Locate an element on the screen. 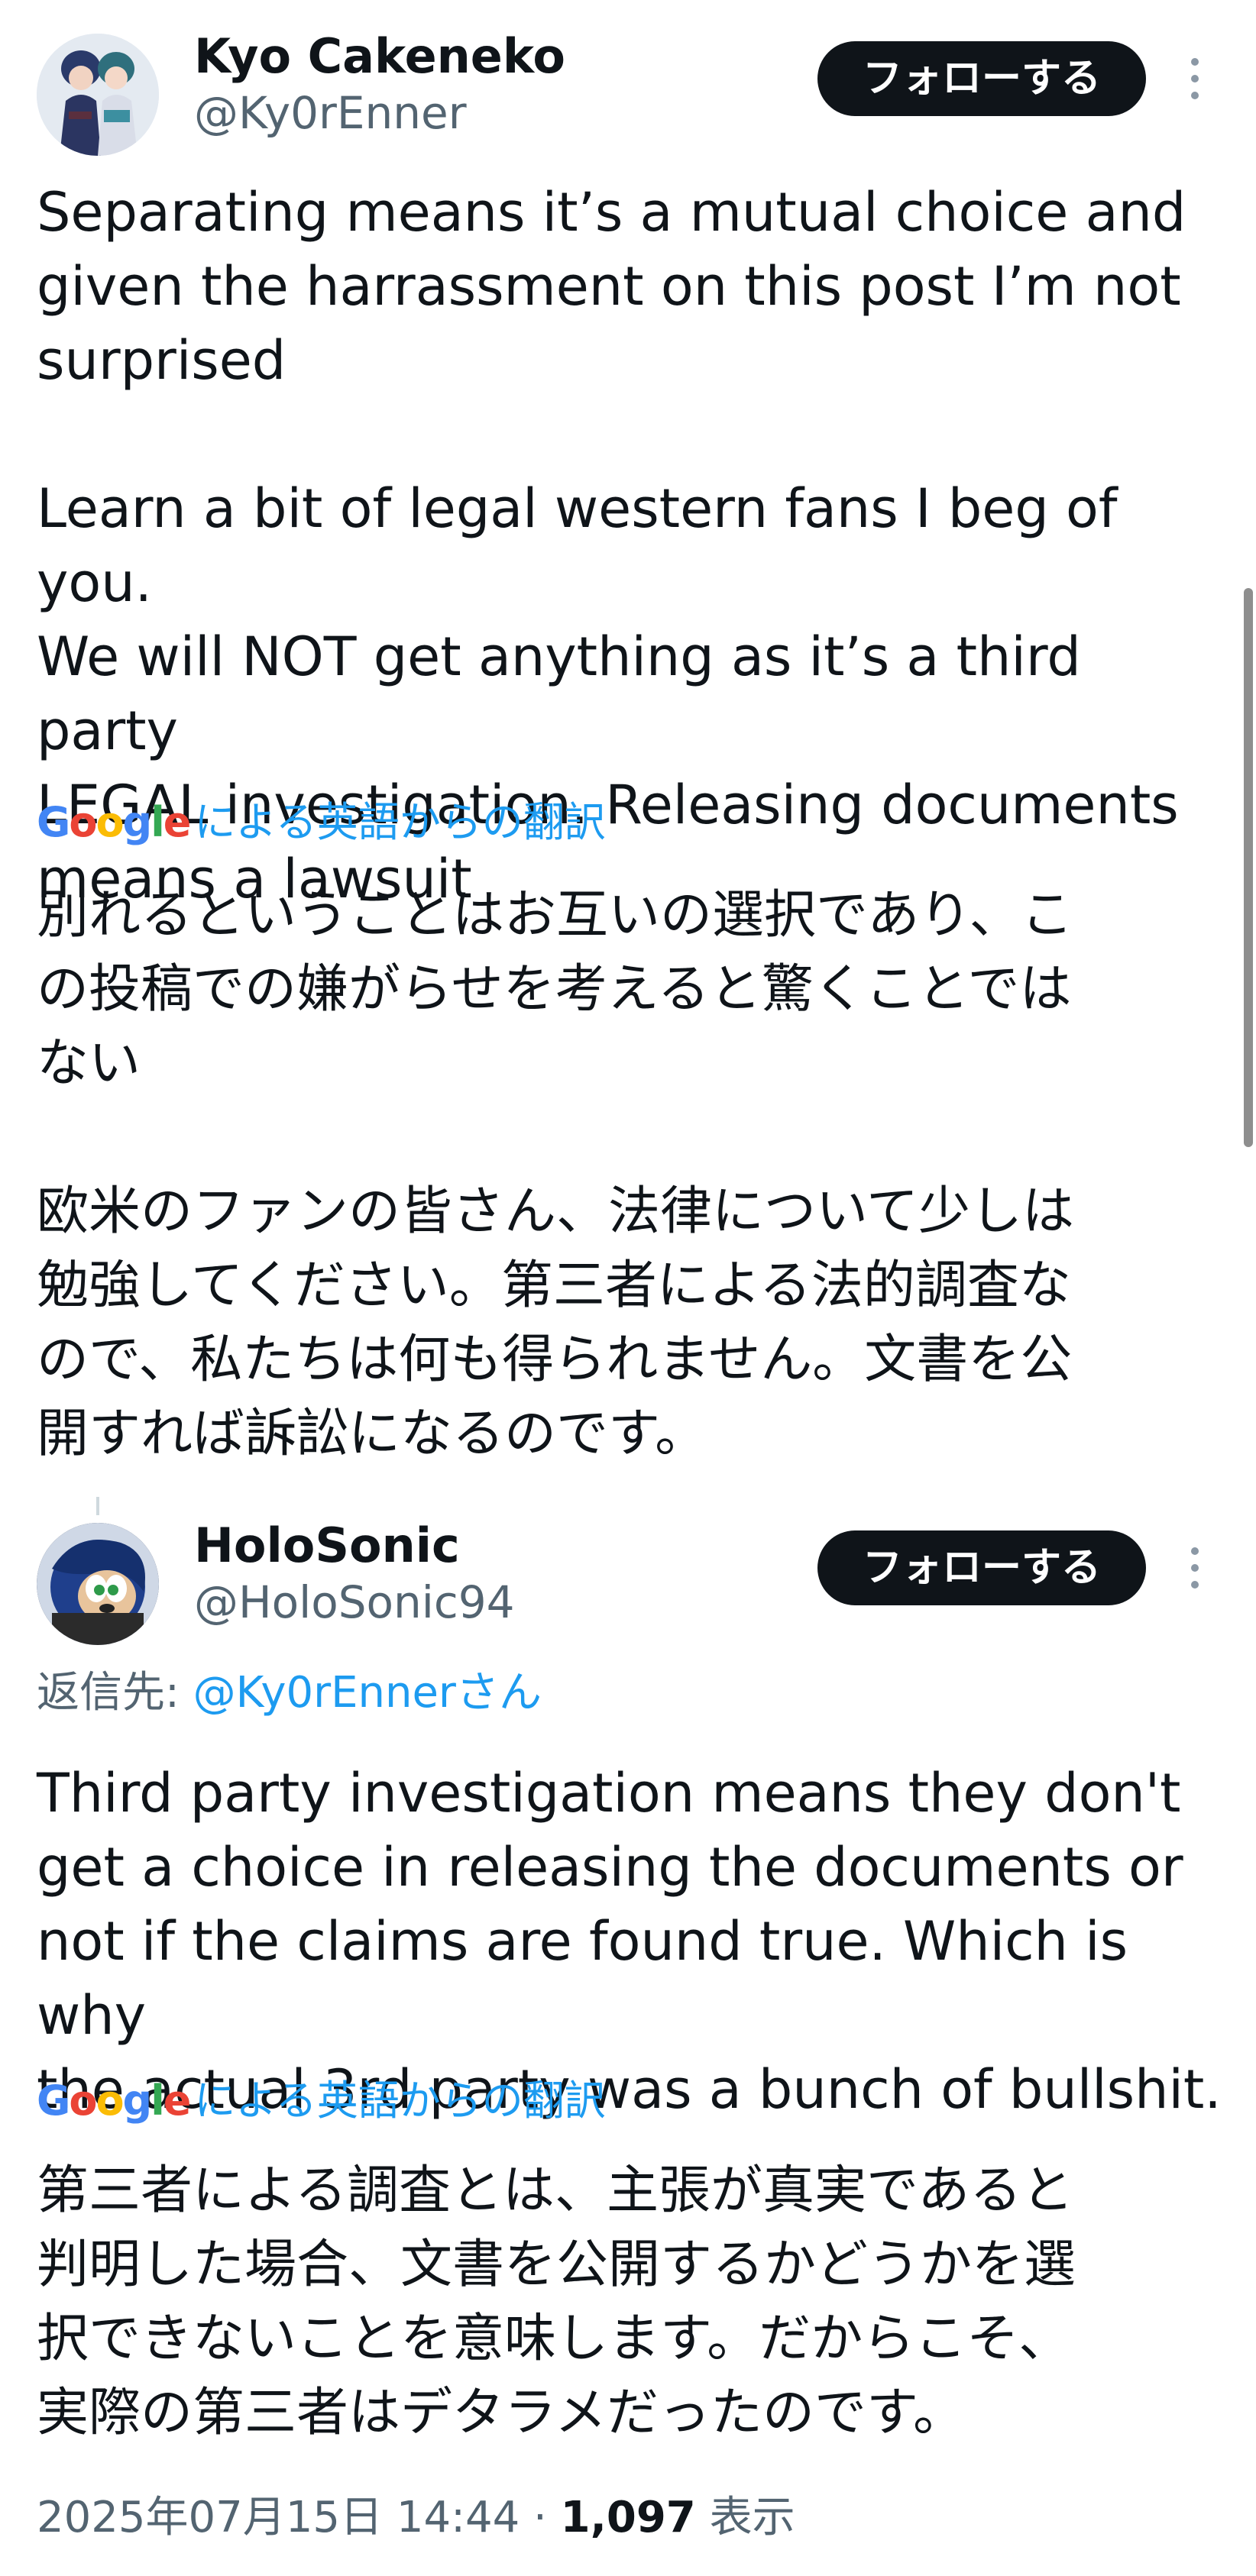 This screenshot has height=2576, width=1256. timestamp-link: 2025年07月15日 14:44 is located at coordinates (278, 2517).